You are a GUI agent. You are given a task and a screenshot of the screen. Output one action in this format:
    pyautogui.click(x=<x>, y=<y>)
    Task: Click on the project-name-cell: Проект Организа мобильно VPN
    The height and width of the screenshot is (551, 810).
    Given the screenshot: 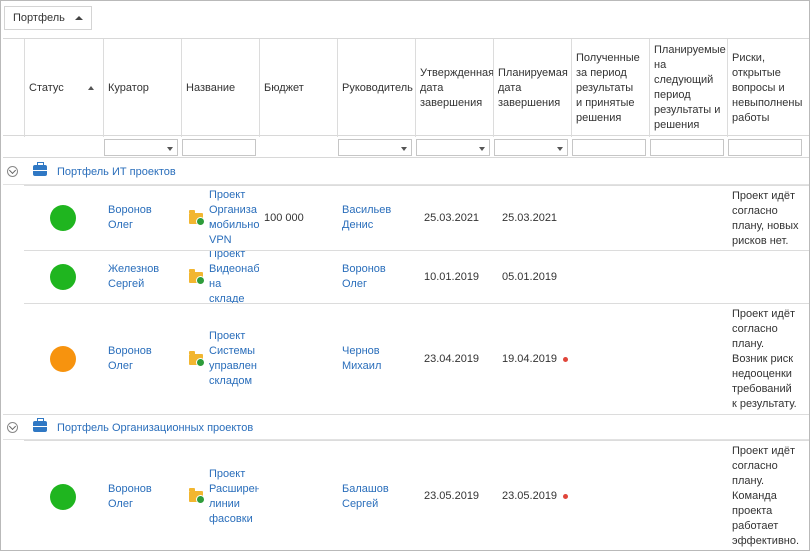 What is the action you would take?
    pyautogui.click(x=224, y=218)
    